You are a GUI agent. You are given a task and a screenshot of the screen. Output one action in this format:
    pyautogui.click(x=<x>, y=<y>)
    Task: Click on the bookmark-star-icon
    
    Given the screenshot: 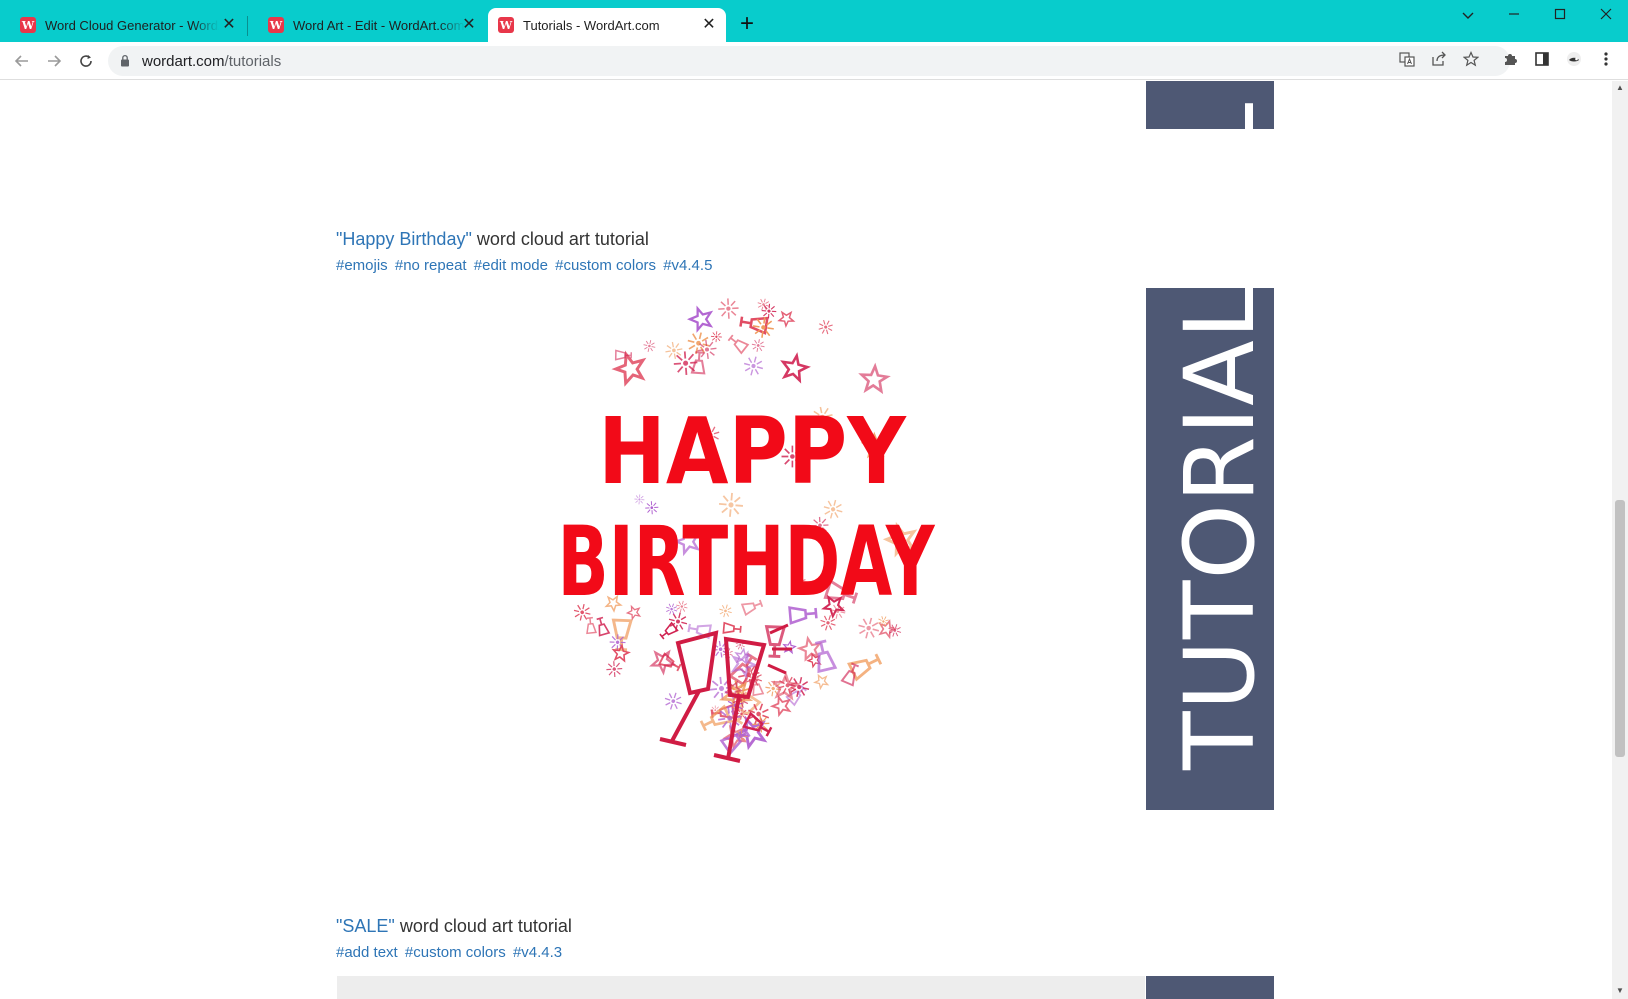 What is the action you would take?
    pyautogui.click(x=1471, y=61)
    